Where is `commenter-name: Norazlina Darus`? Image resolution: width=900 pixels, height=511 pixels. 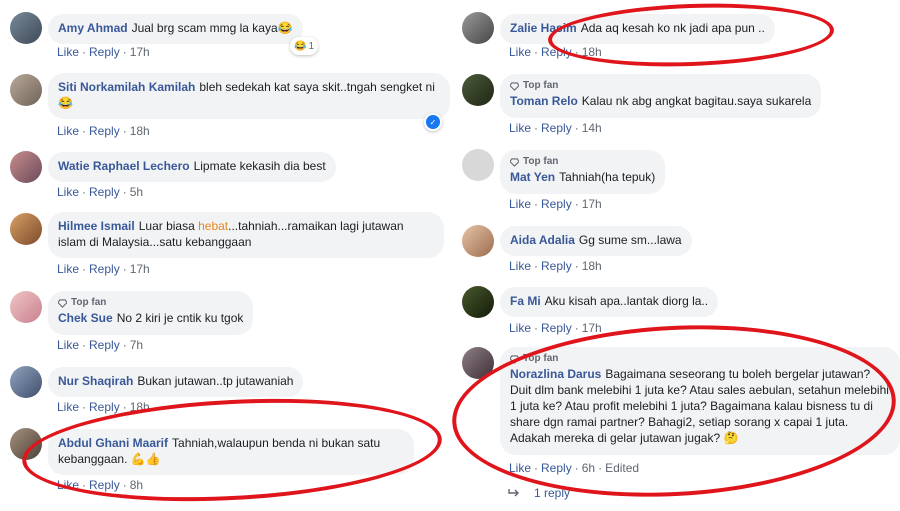
commenter-name: Norazlina Darus is located at coordinates (555, 374).